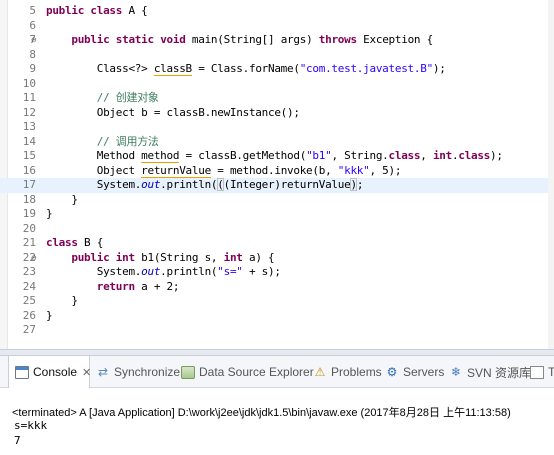 This screenshot has width=554, height=455. I want to click on svn-repository-icon: ❄, so click(456, 371).